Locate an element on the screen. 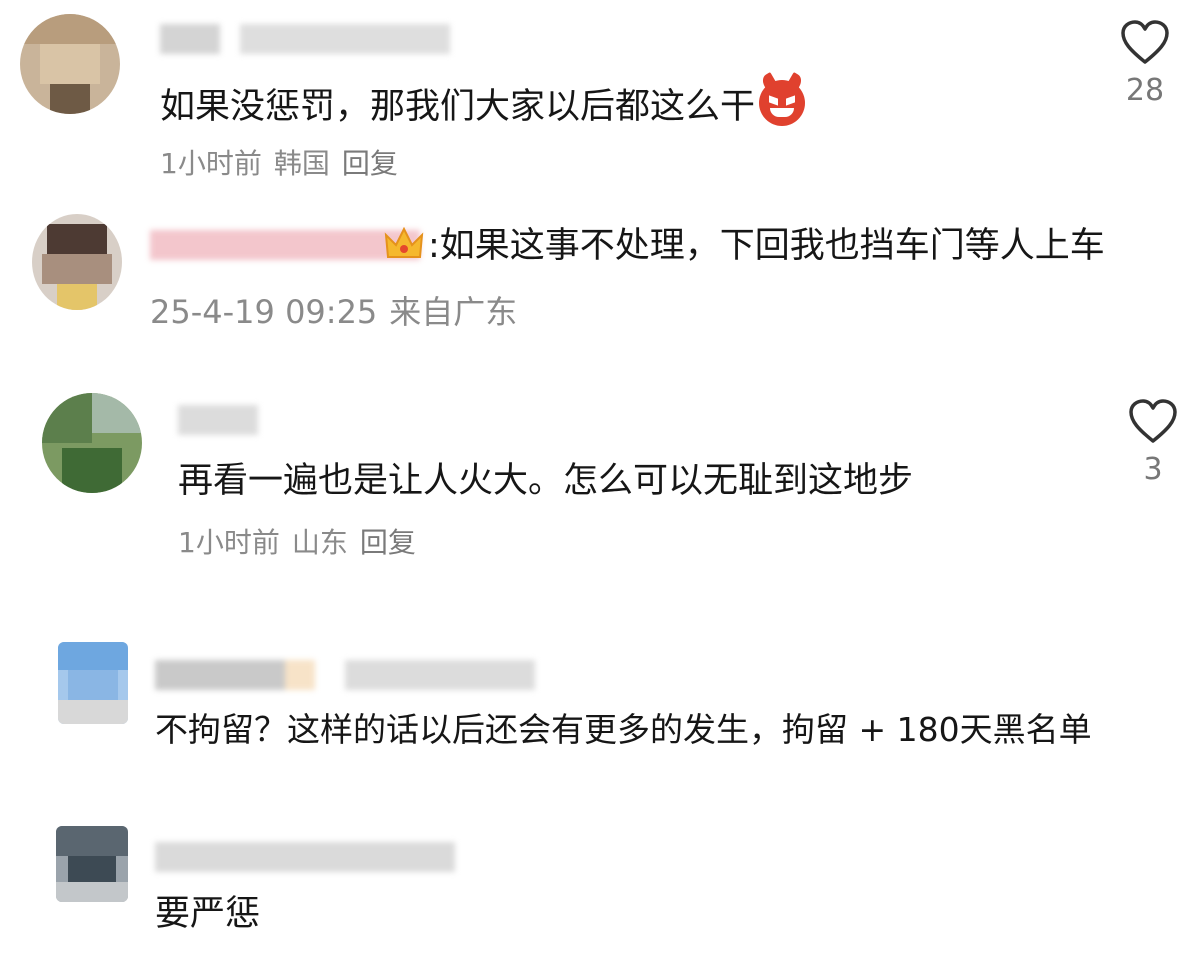  like-button: 3 is located at coordinates (1153, 444).